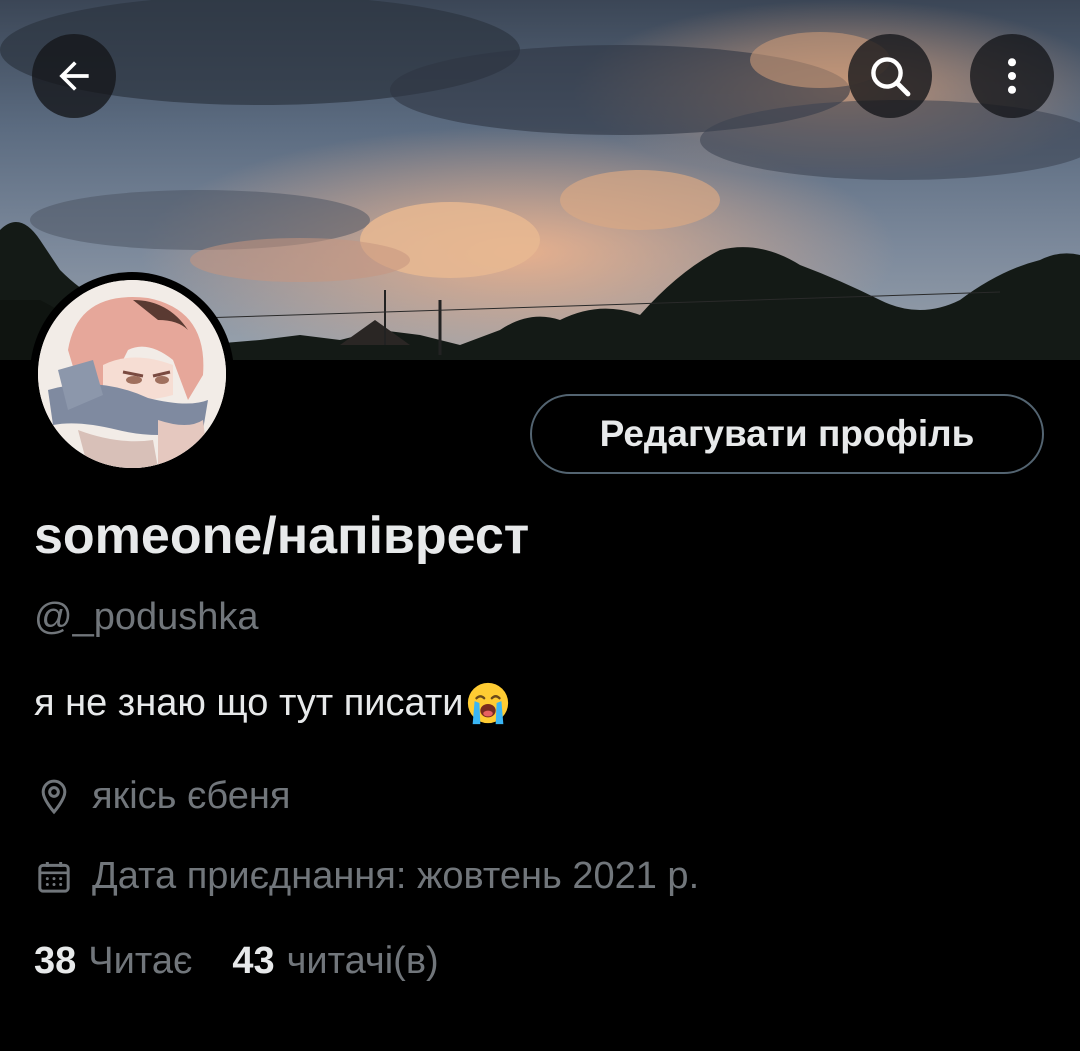  I want to click on followers-link: 43 читачі(в), so click(335, 961).